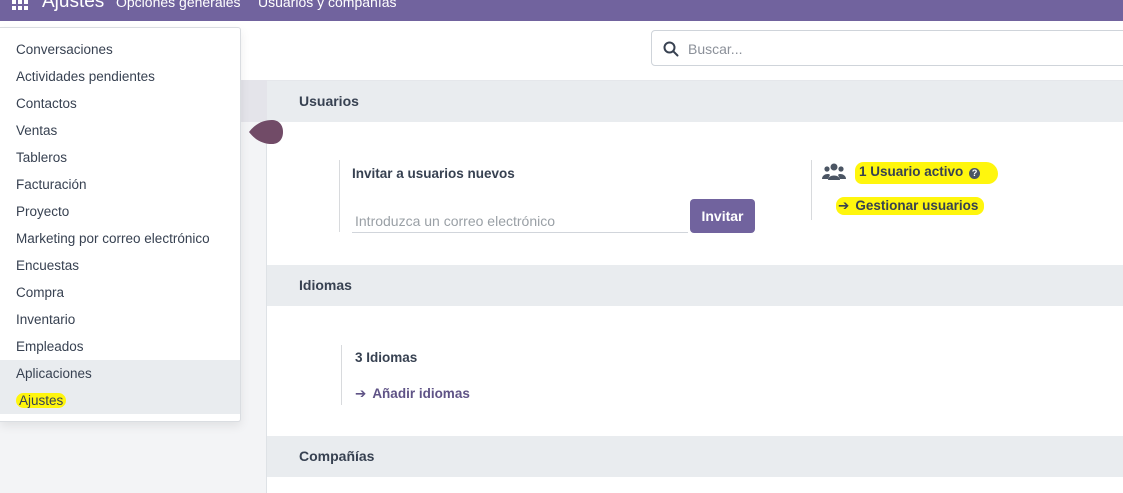 The width and height of the screenshot is (1123, 493). I want to click on dropdown-item-proyecto: Proyecto, so click(120, 211).